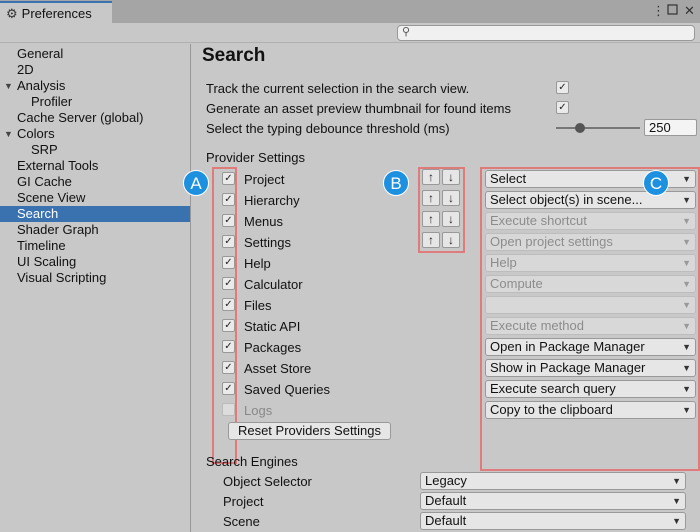 The image size is (700, 532). Describe the element at coordinates (267, 242) in the screenshot. I see `provider-label-settings: Settings` at that location.